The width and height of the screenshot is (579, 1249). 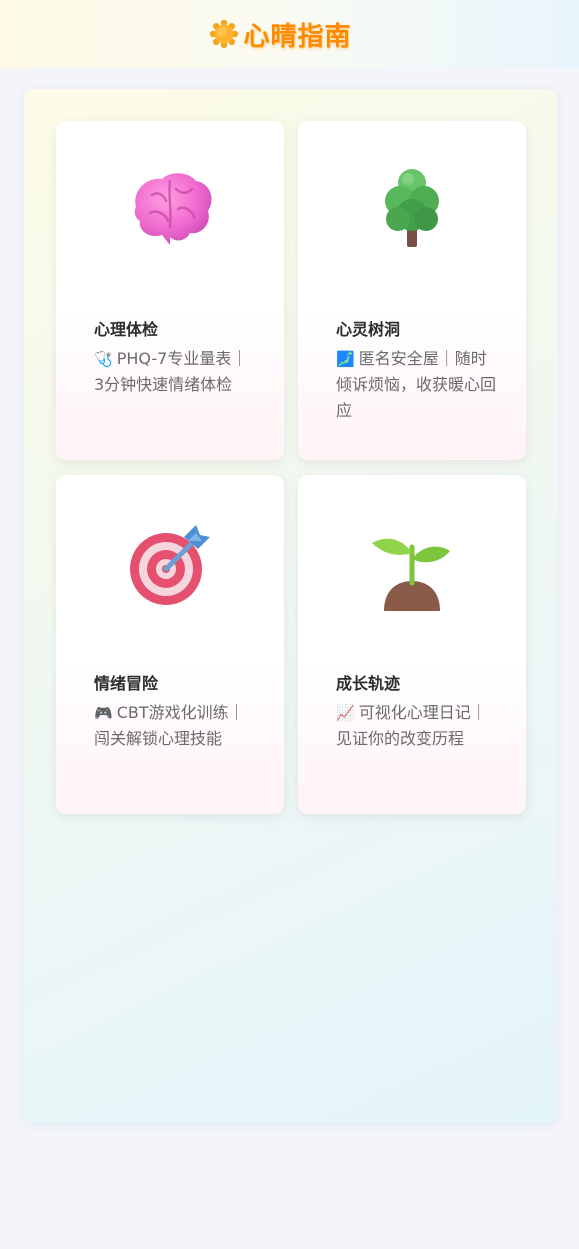 What do you see at coordinates (412, 209) in the screenshot?
I see `tree-icon` at bounding box center [412, 209].